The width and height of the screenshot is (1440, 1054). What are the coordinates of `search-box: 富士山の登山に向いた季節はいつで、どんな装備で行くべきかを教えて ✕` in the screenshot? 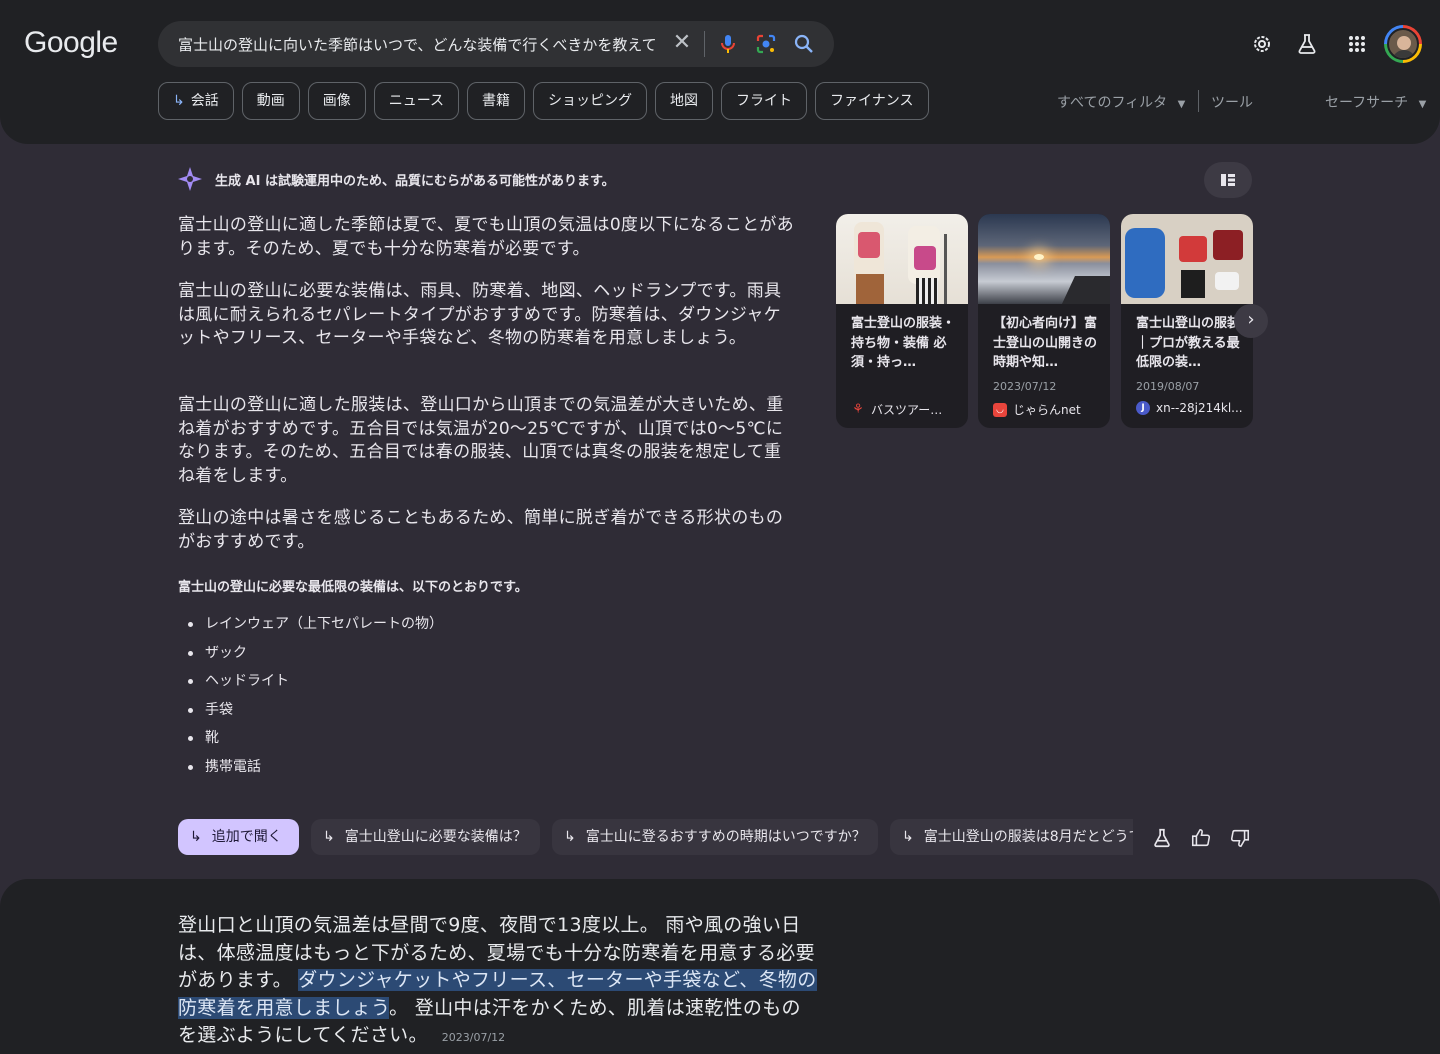 It's located at (496, 44).